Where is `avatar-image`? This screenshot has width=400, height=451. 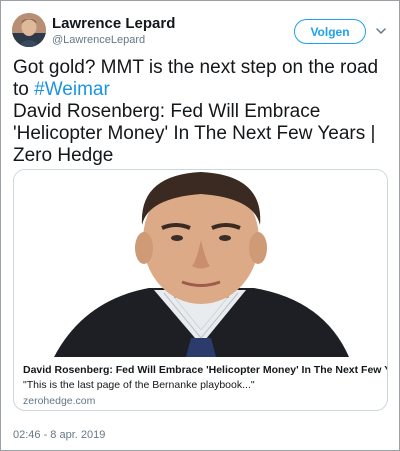 avatar-image is located at coordinates (29, 30).